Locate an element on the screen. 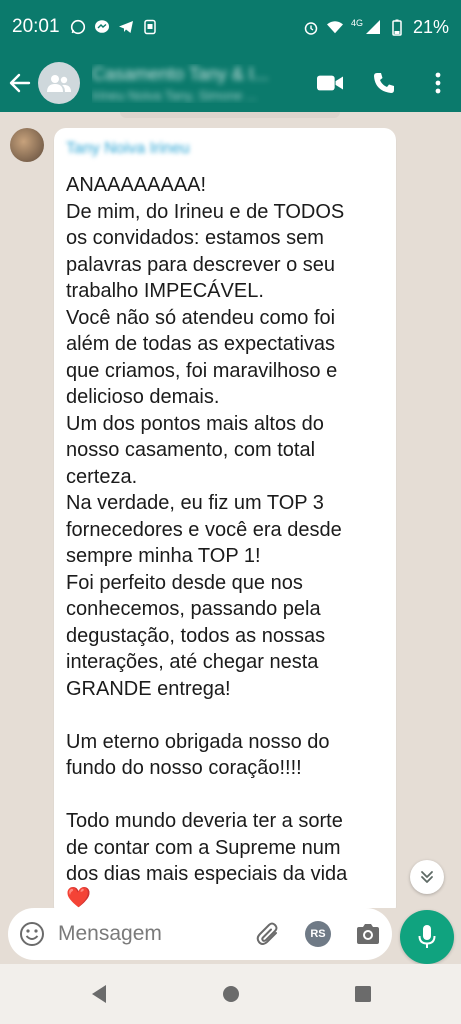 Image resolution: width=461 pixels, height=1024 pixels. microphone-icon is located at coordinates (427, 936).